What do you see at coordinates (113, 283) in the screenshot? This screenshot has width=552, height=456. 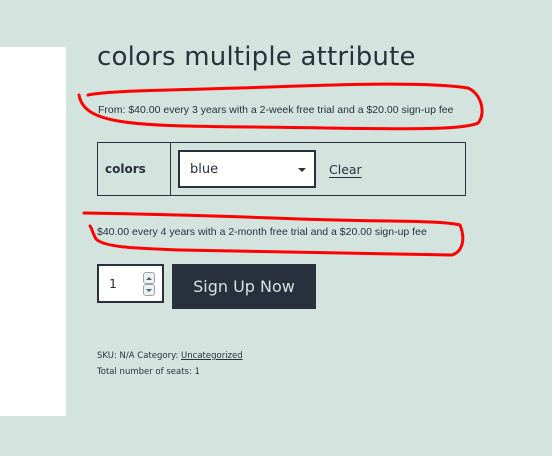 I see `quantity-value: 1` at bounding box center [113, 283].